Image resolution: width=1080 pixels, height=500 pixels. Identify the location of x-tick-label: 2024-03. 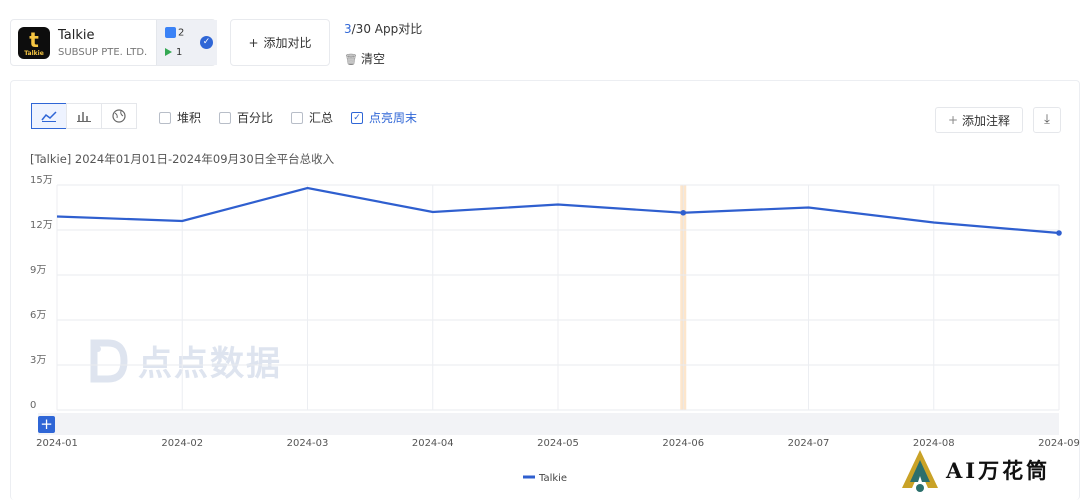
(308, 443).